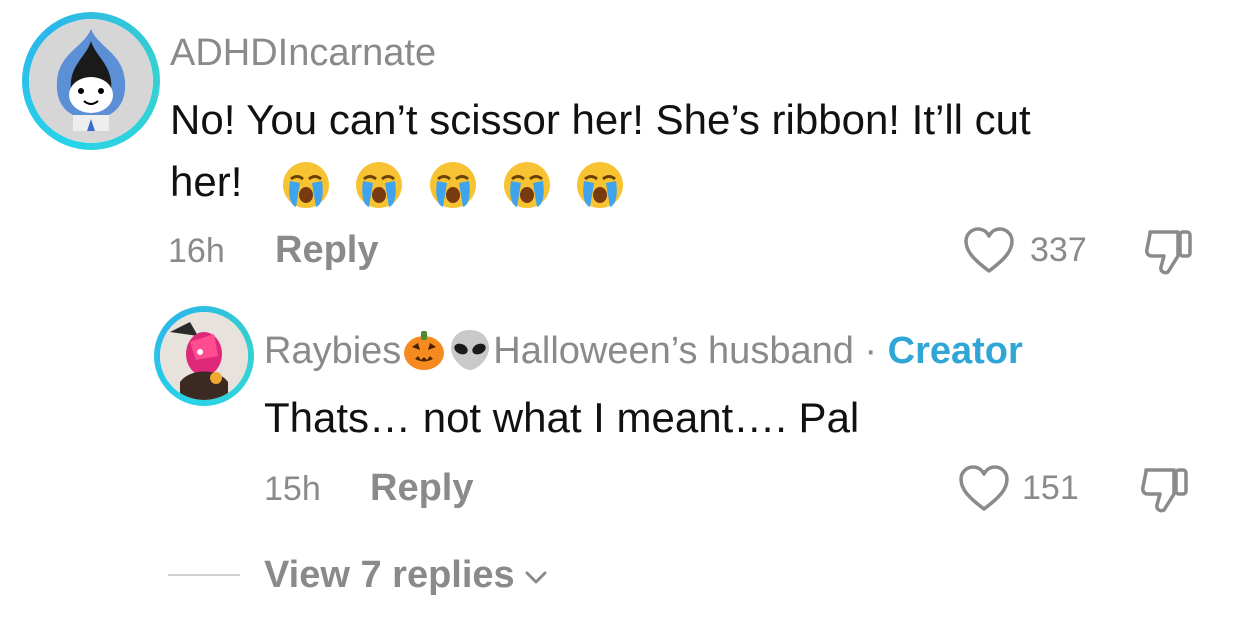  Describe the element at coordinates (470, 349) in the screenshot. I see `alien-icon` at that location.